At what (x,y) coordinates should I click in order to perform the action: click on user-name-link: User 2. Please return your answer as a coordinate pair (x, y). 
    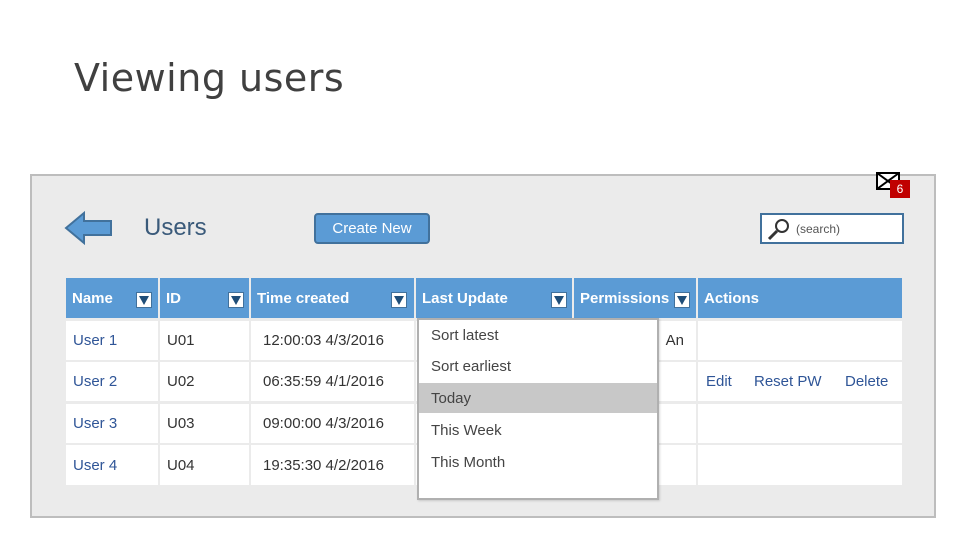
    Looking at the image, I should click on (112, 381).